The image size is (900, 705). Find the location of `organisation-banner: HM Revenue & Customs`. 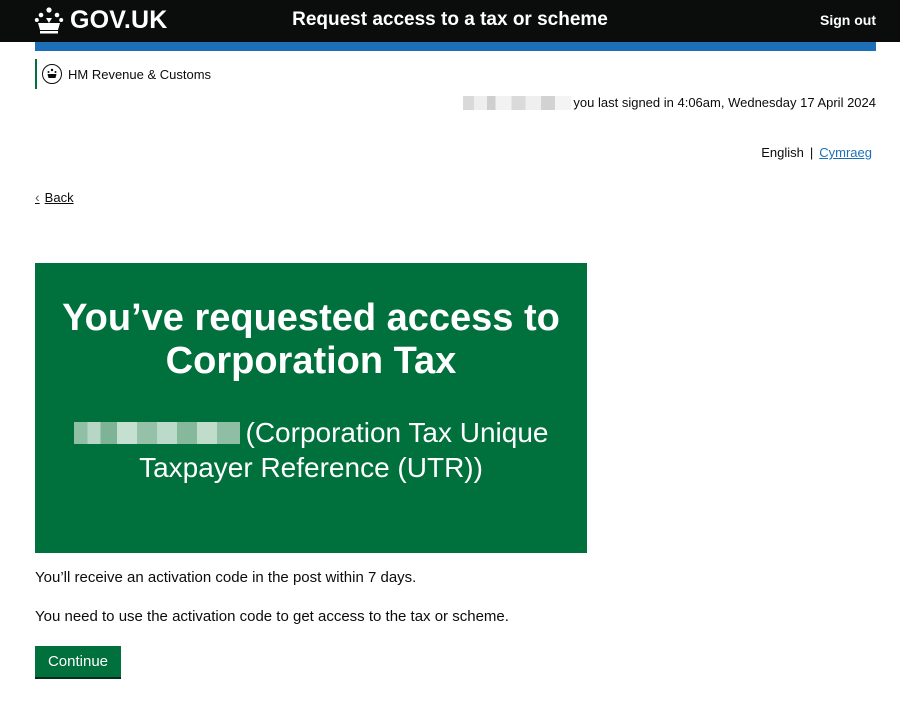

organisation-banner: HM Revenue & Customs is located at coordinates (123, 74).